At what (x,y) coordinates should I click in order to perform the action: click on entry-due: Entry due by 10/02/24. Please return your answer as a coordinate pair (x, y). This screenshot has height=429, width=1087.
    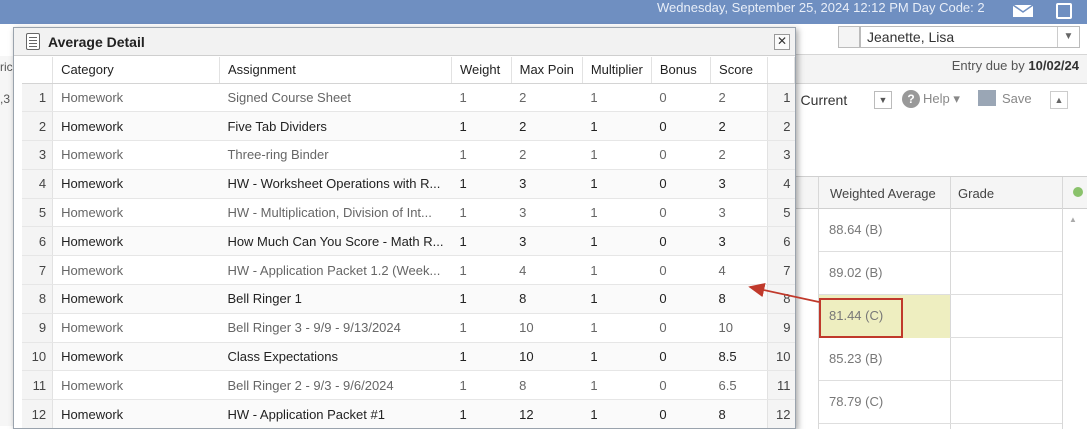
    Looking at the image, I should click on (1015, 65).